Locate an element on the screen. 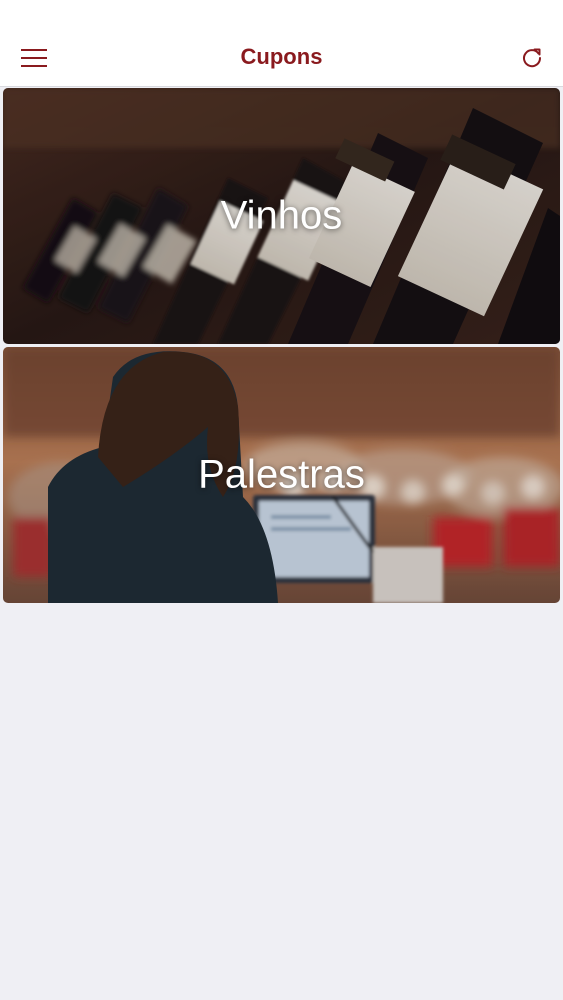  navigation-bar: Cupons is located at coordinates (281, 58).